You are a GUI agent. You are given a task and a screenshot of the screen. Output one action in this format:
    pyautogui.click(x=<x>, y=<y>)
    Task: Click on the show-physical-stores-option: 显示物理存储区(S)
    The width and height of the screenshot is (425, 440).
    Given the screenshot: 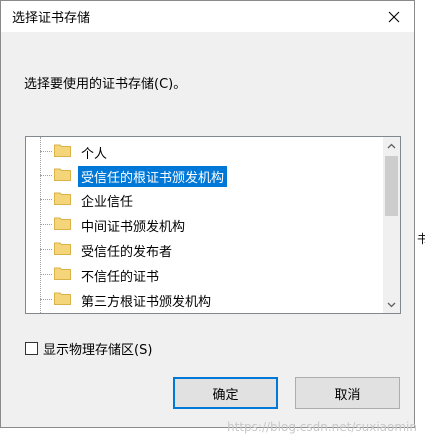 What is the action you would take?
    pyautogui.click(x=88, y=348)
    